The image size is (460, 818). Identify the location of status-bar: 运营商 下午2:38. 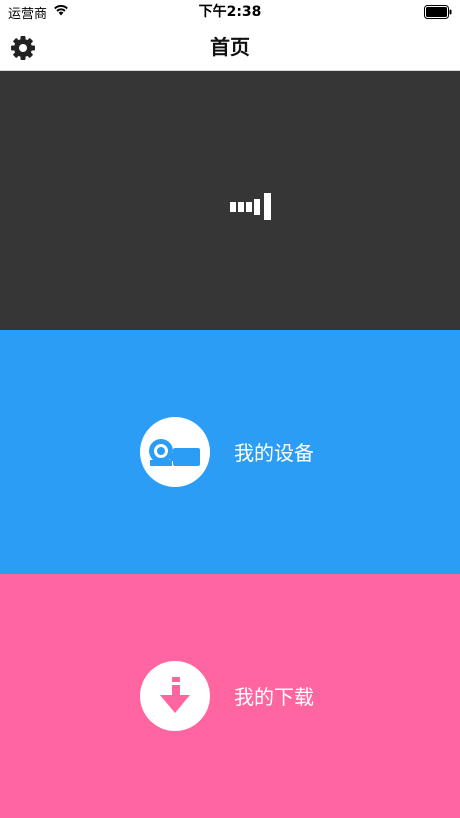
(230, 12).